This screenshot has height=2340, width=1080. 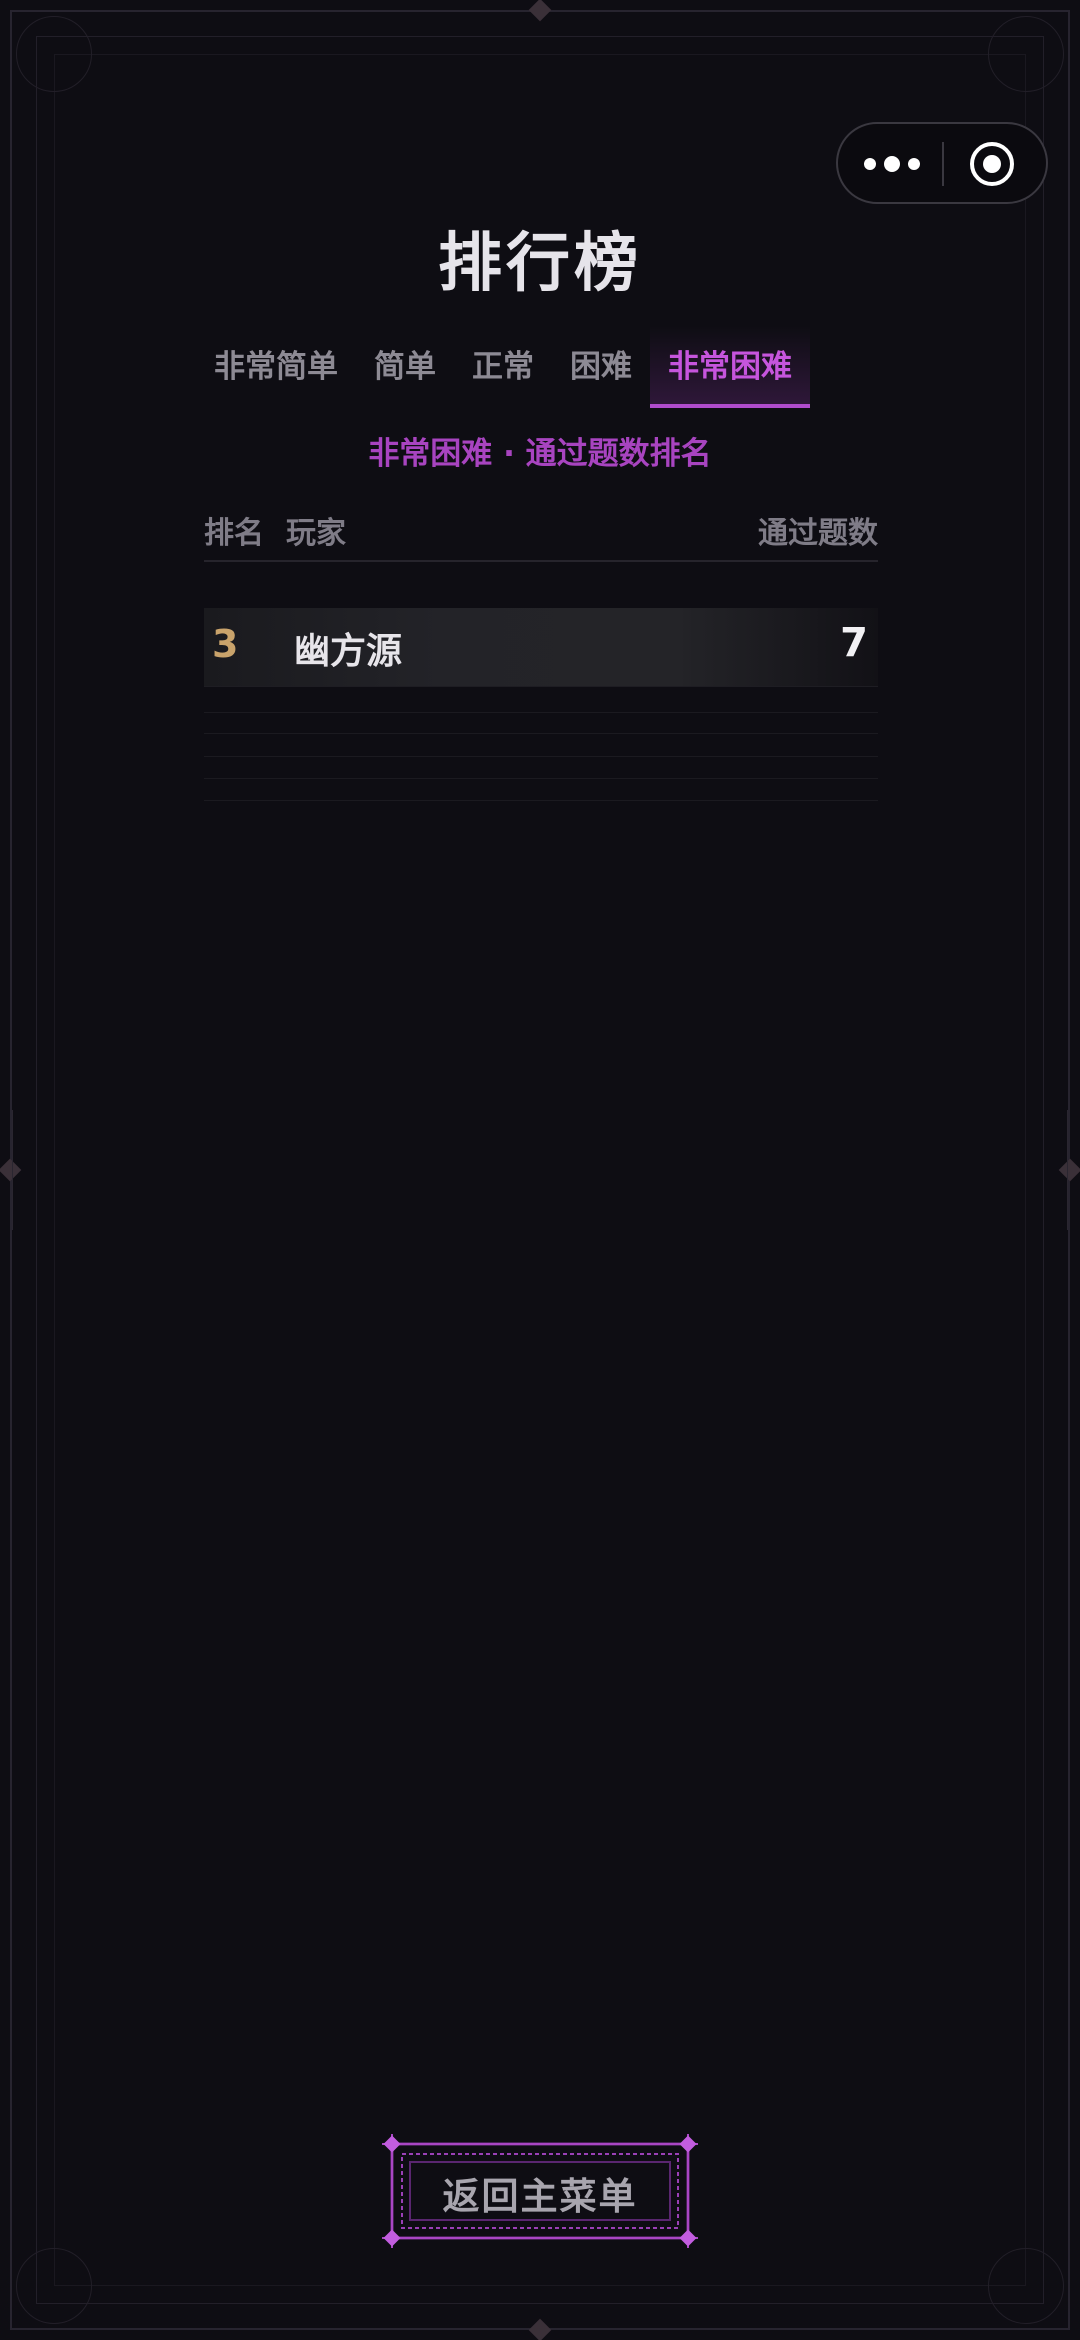 What do you see at coordinates (348, 651) in the screenshot?
I see `row-player-name: 幽方源` at bounding box center [348, 651].